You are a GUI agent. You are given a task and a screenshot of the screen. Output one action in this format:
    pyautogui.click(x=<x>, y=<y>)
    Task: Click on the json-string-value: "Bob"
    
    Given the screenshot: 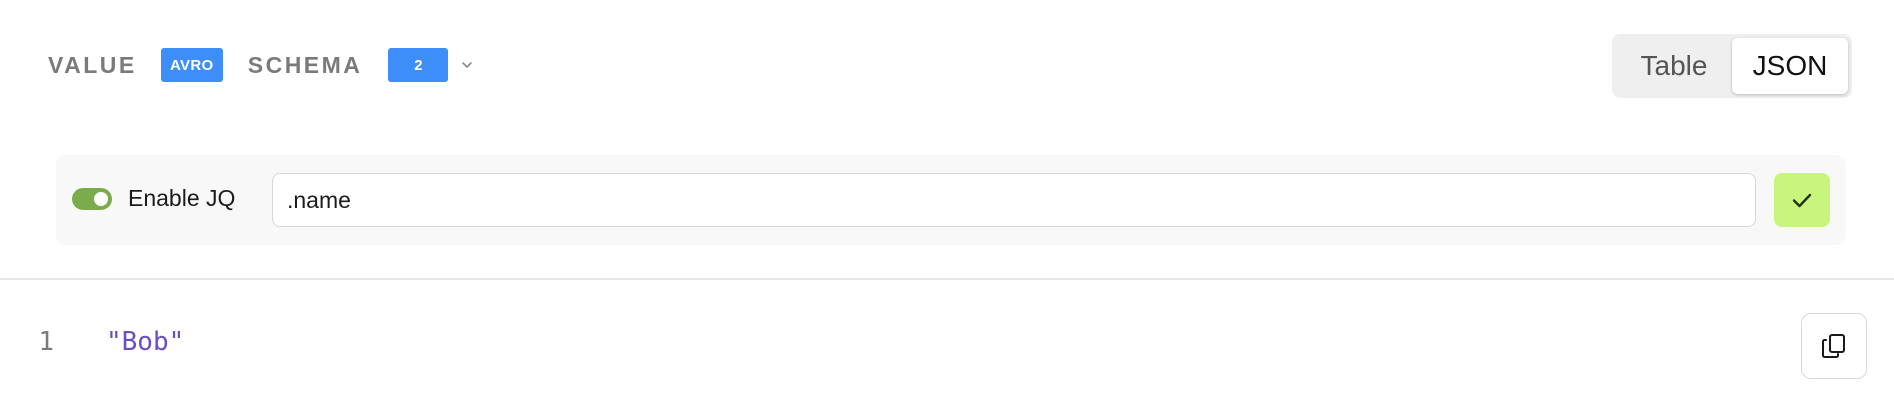 What is the action you would take?
    pyautogui.click(x=145, y=342)
    